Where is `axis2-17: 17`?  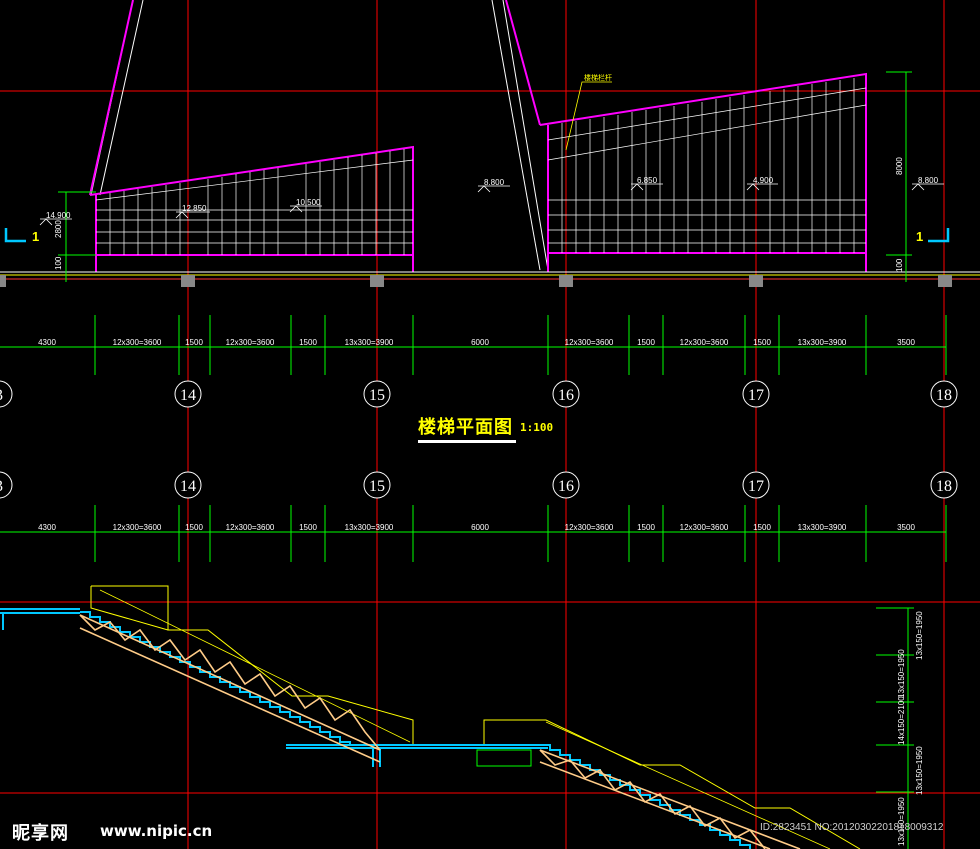
axis2-17: 17 is located at coordinates (756, 486).